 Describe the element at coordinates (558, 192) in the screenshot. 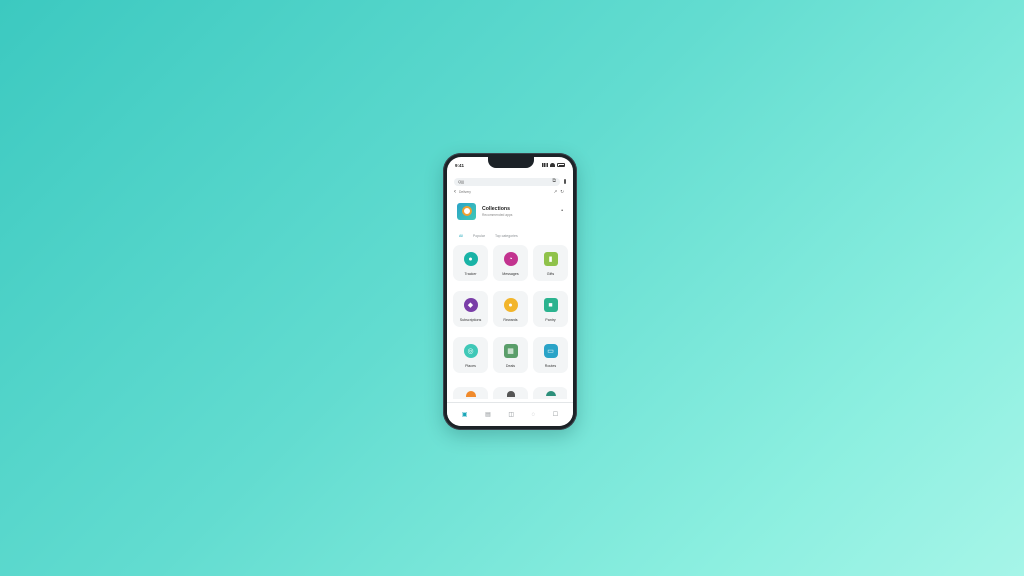

I see `url-actions: ↗ ↻` at that location.